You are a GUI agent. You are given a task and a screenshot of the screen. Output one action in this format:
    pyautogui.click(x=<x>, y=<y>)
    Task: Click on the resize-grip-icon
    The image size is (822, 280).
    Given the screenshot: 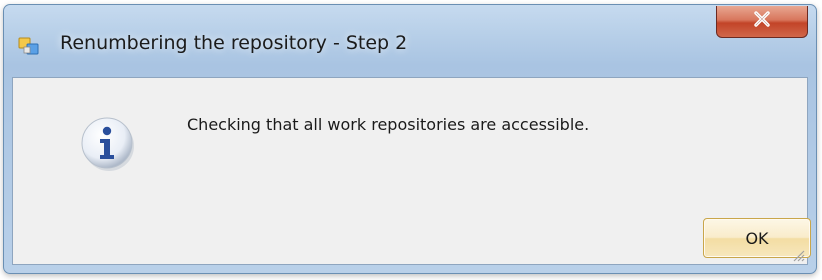 What is the action you would take?
    pyautogui.click(x=798, y=255)
    